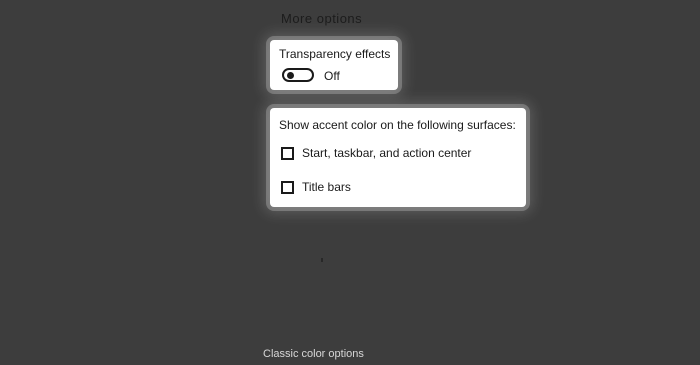  I want to click on transparency-card: Transparency effects Off, so click(334, 65).